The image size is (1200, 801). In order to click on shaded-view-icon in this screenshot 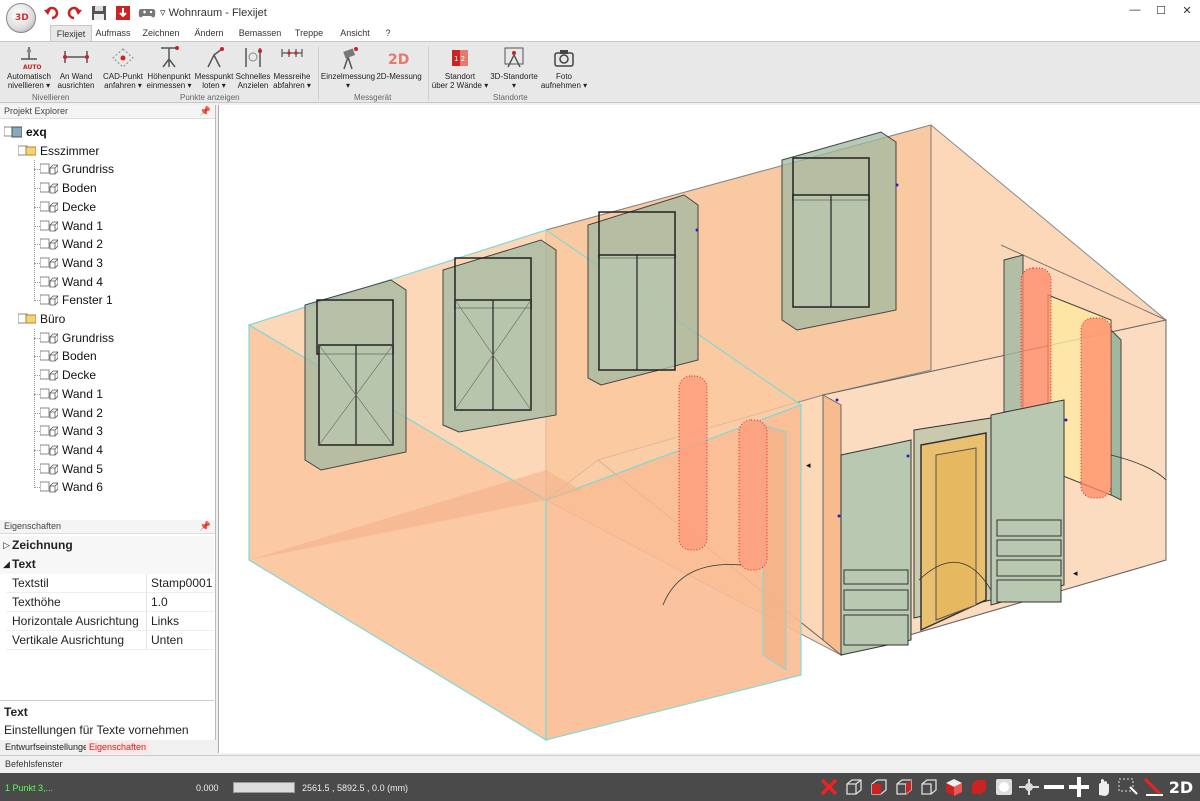, I will do `click(979, 787)`.